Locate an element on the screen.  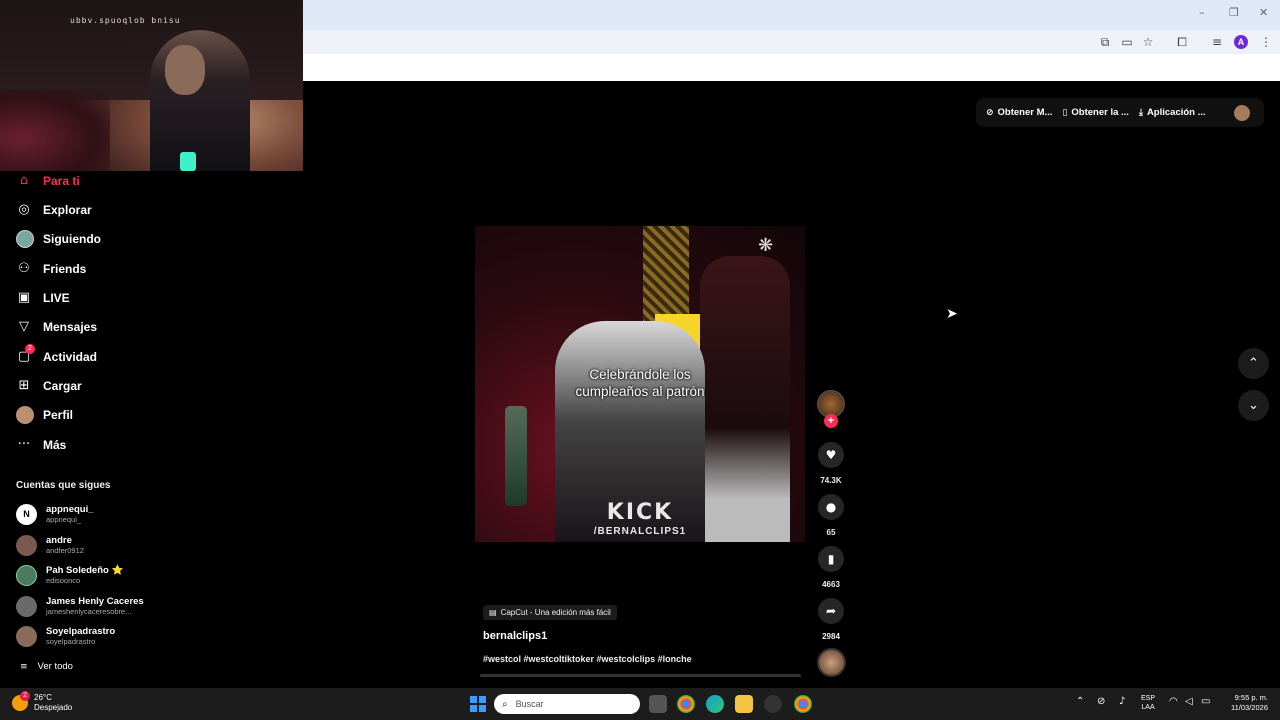
chevron-down-icon: ⌄ is located at coordinates (1253, 405).